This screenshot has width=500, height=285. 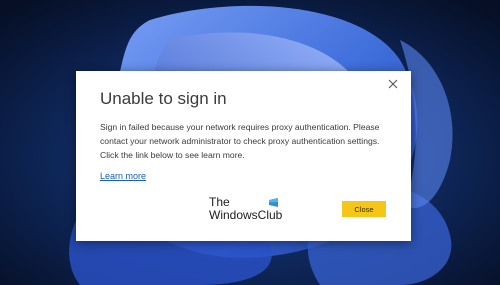 I want to click on windowsclub-logo-icon, so click(x=273, y=202).